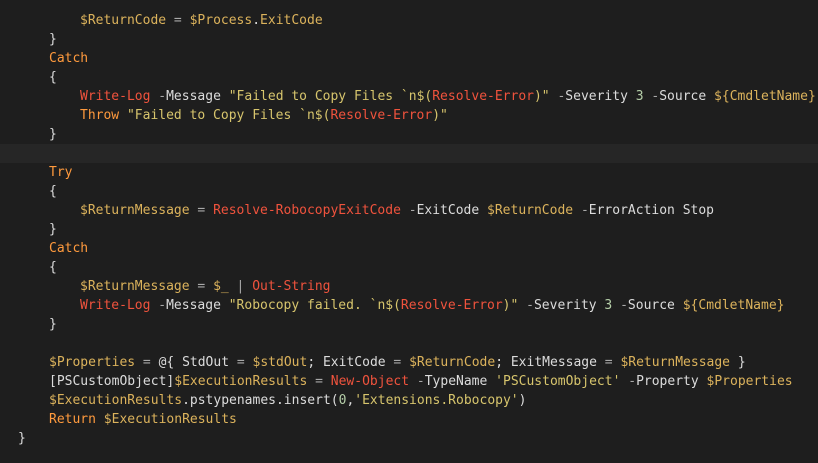  I want to click on code-token: Property, so click(667, 381).